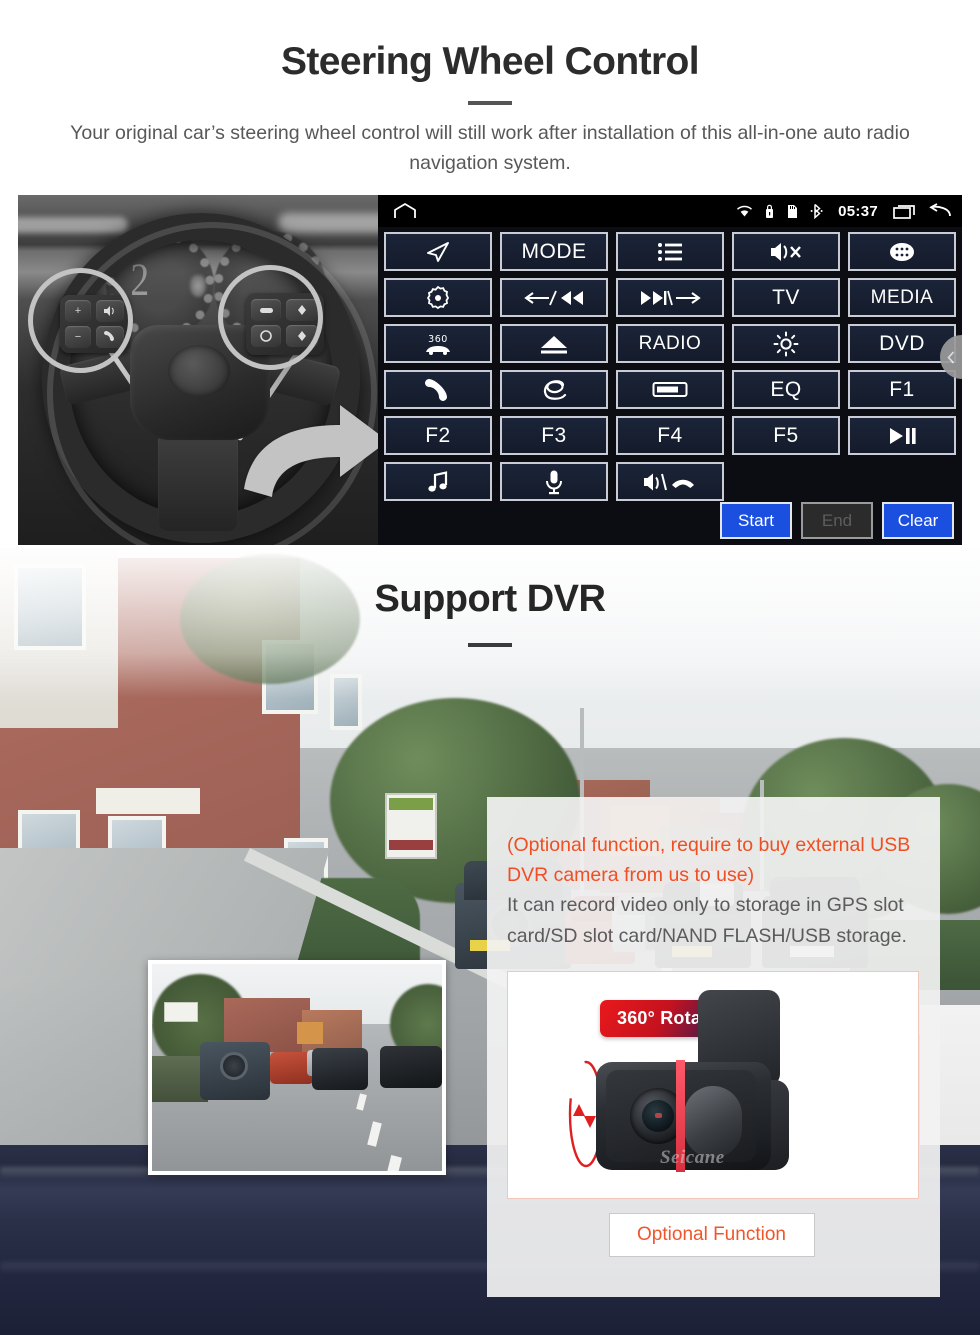  I want to click on key-360-camera: 360, so click(438, 343).